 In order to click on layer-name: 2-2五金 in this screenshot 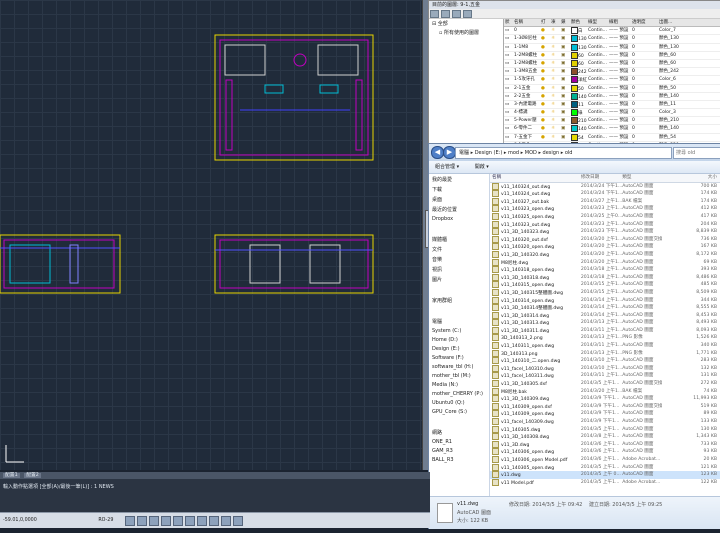, I will do `click(526, 96)`.